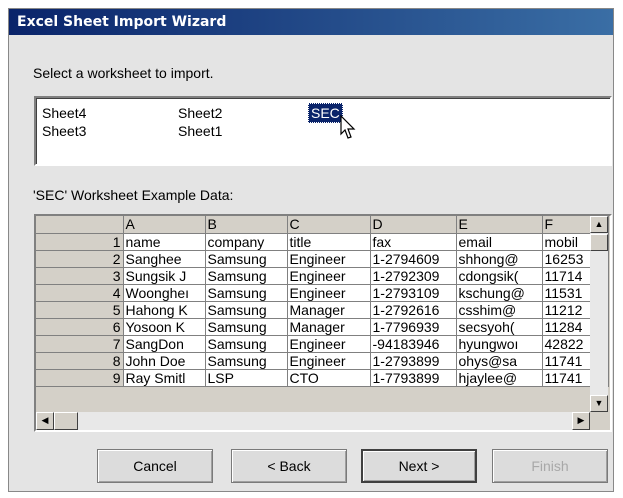 This screenshot has width=623, height=498. I want to click on next-button: Next >, so click(419, 466).